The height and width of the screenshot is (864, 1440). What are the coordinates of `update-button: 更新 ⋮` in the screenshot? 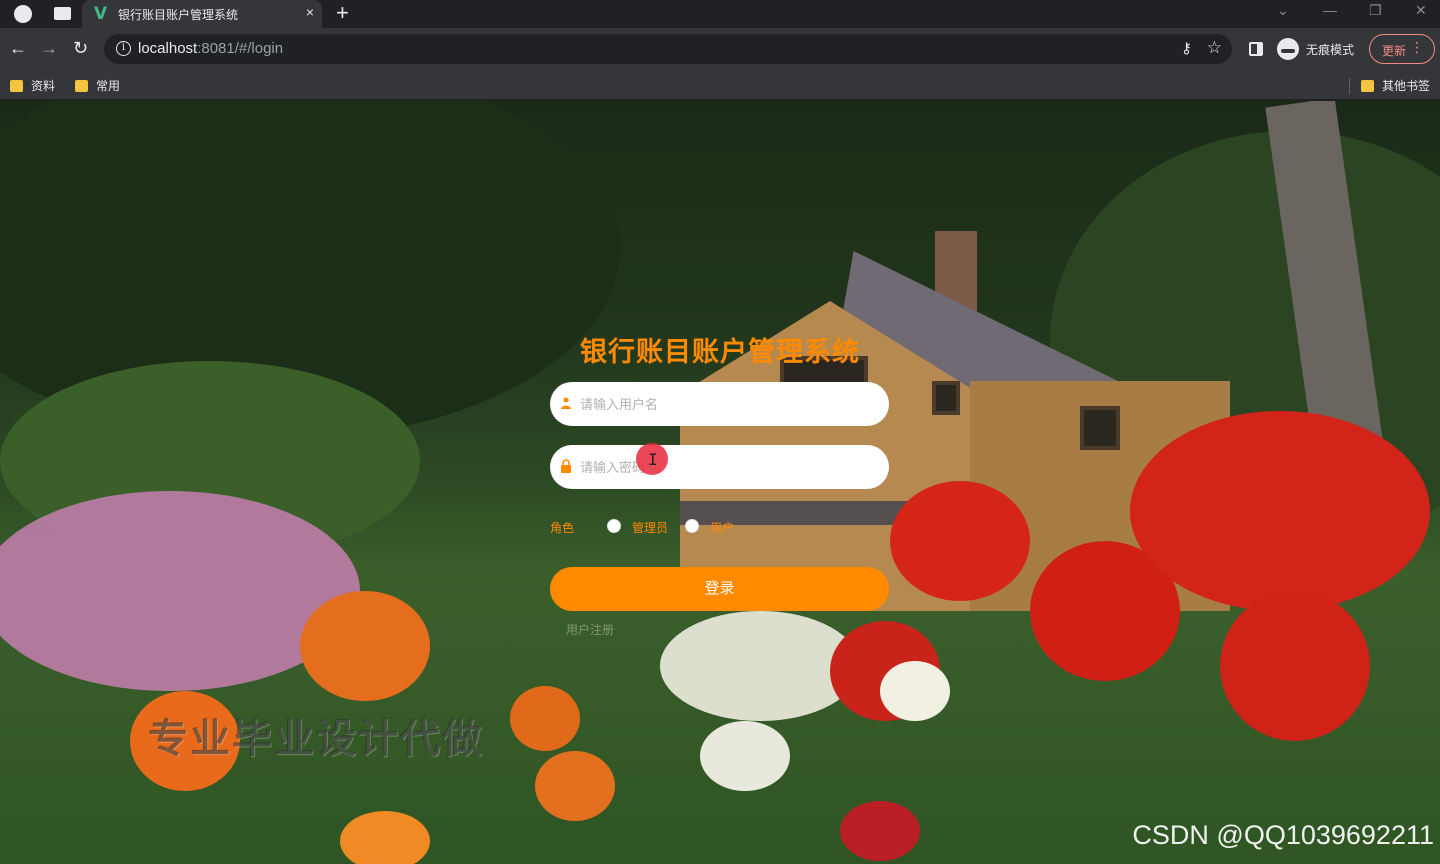 It's located at (1402, 49).